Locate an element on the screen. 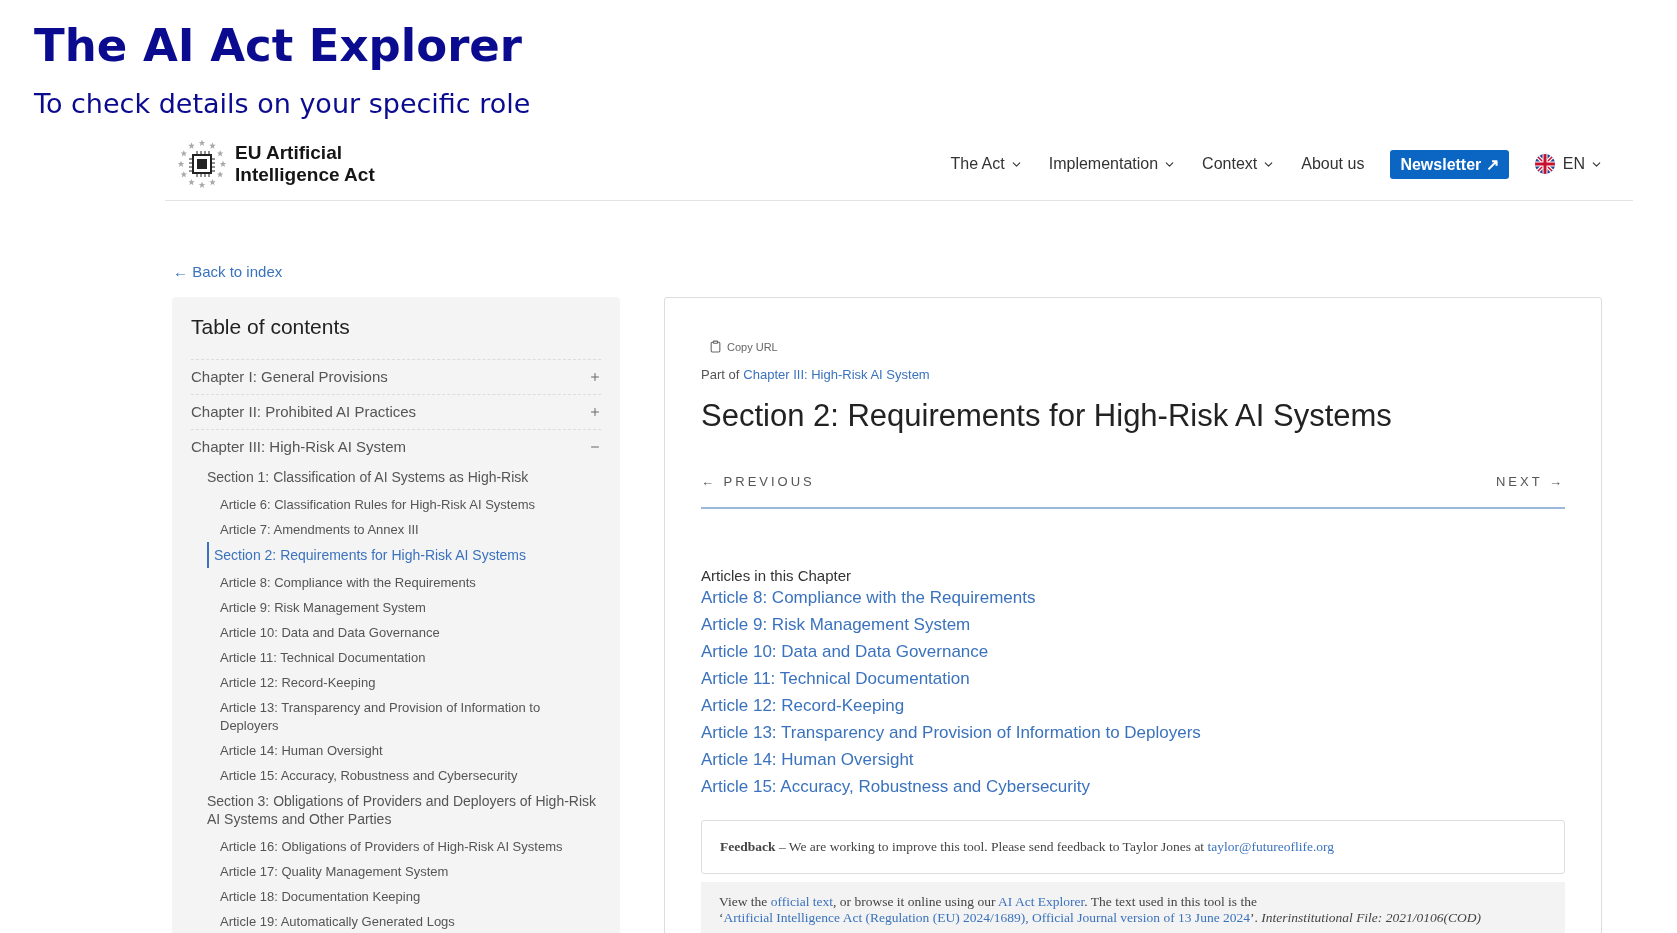  nav-menu: Context is located at coordinates (1239, 164).